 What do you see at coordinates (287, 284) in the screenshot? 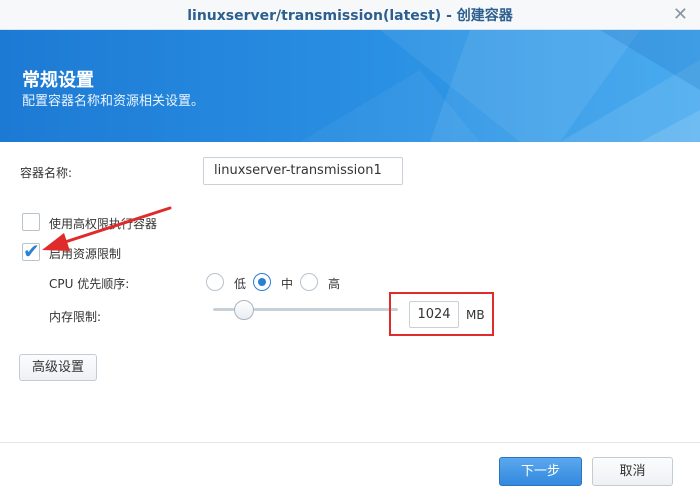
I see `cpu-medium-label: 中` at bounding box center [287, 284].